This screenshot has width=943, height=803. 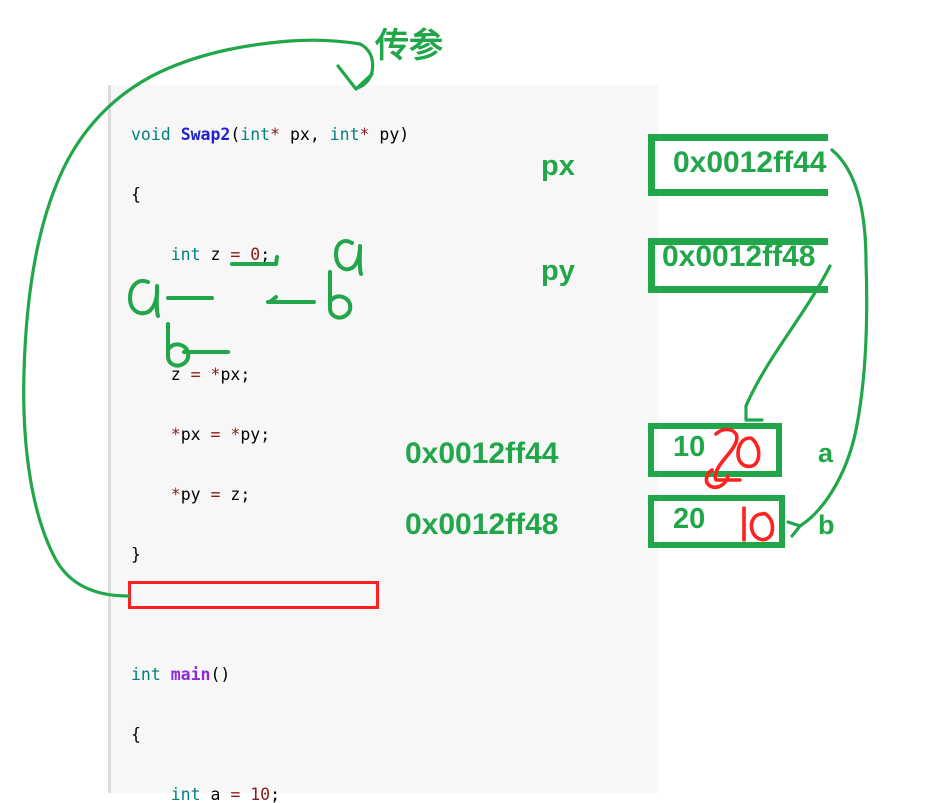 I want to click on px-to-b-arrowhead, so click(x=794, y=529).